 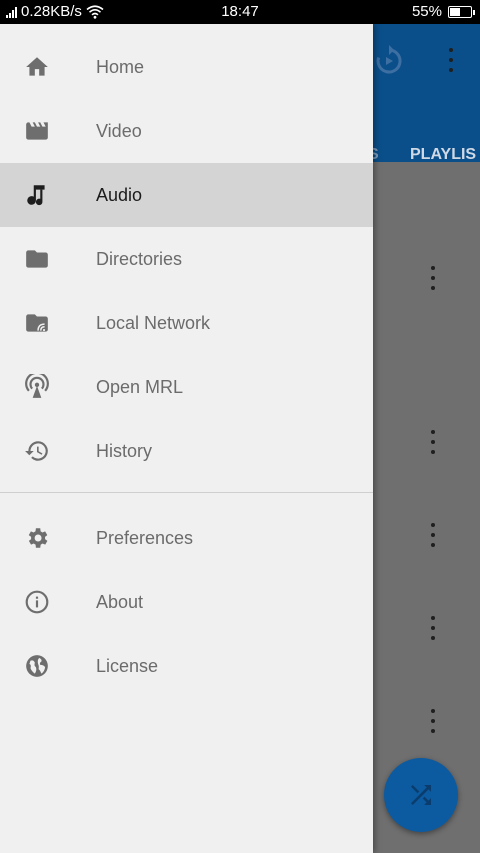 What do you see at coordinates (37, 602) in the screenshot?
I see `info-icon` at bounding box center [37, 602].